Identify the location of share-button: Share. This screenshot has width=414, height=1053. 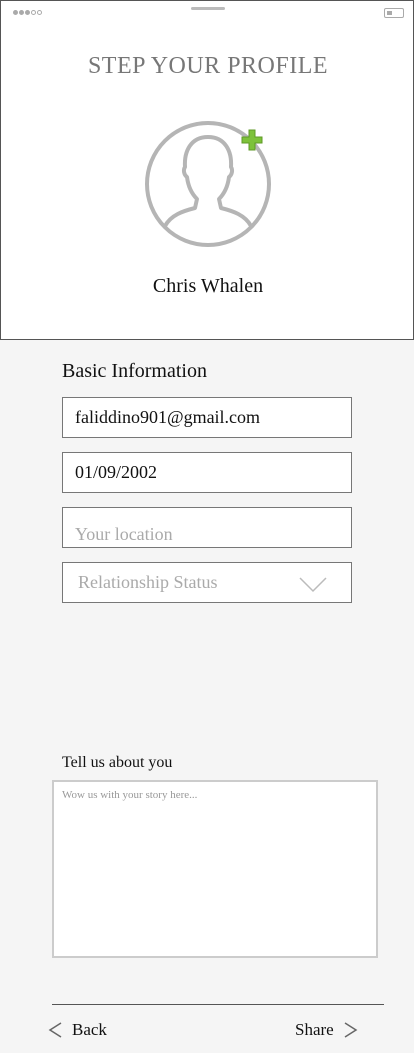
(326, 1030).